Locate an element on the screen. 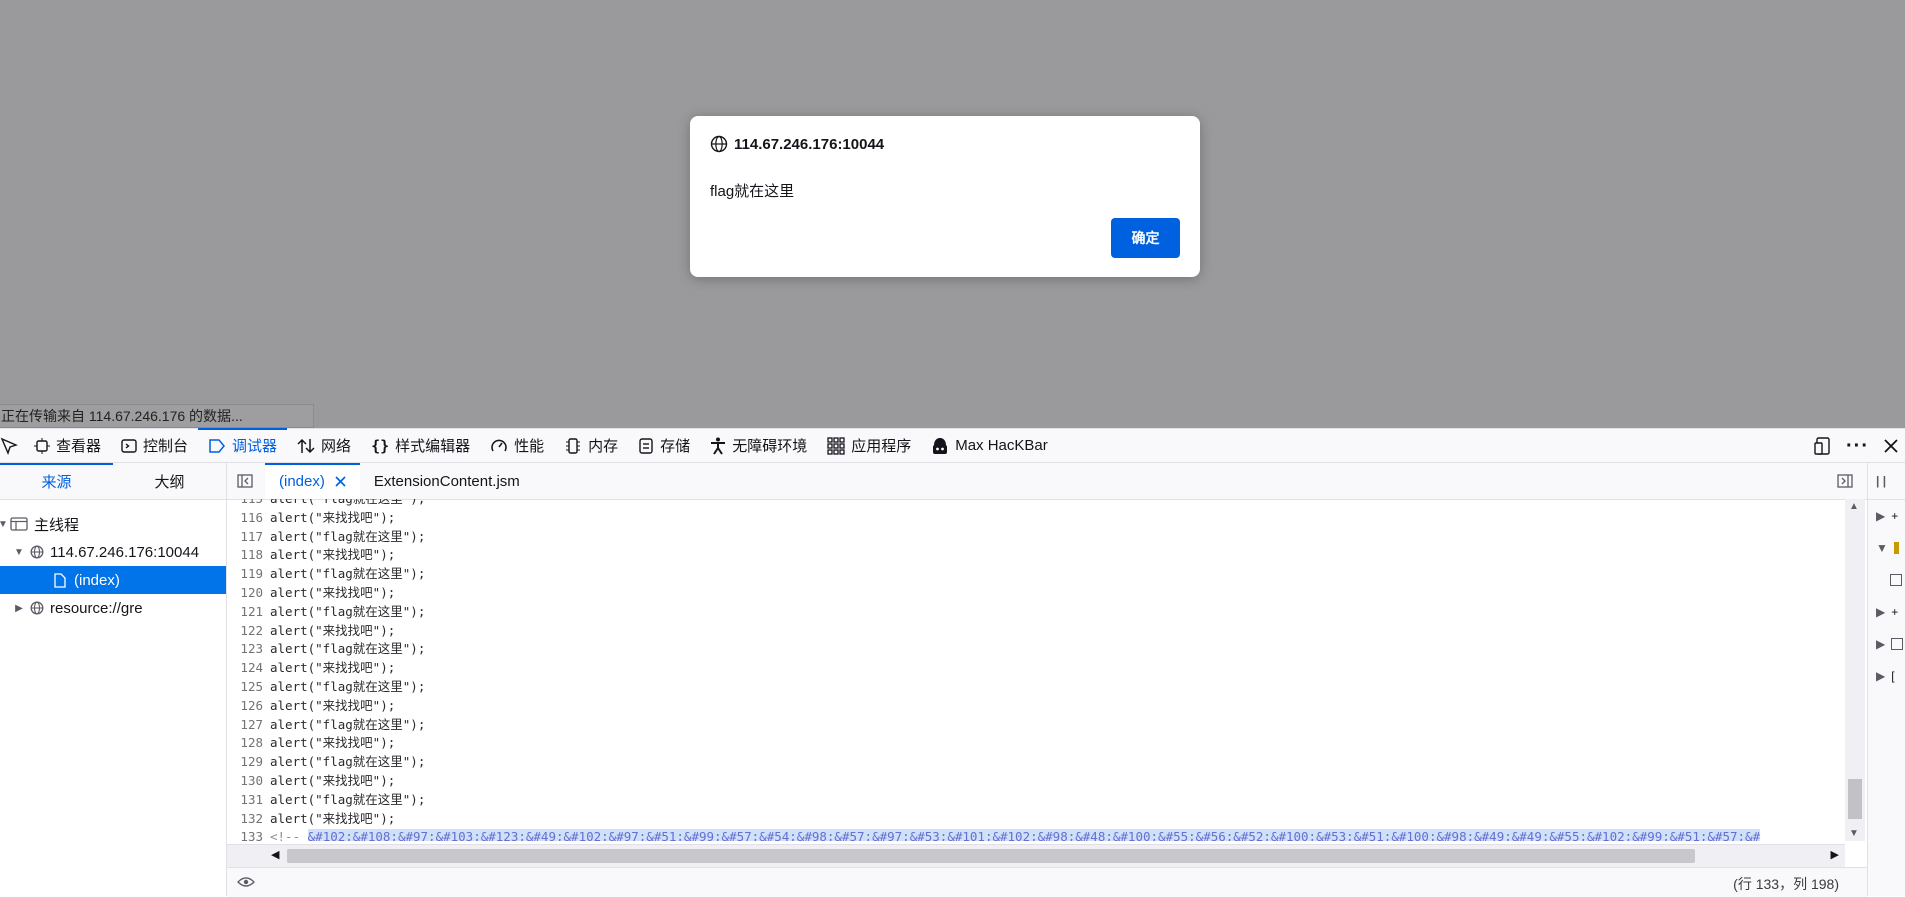 The height and width of the screenshot is (897, 1905). line-number: 132 is located at coordinates (251, 818).